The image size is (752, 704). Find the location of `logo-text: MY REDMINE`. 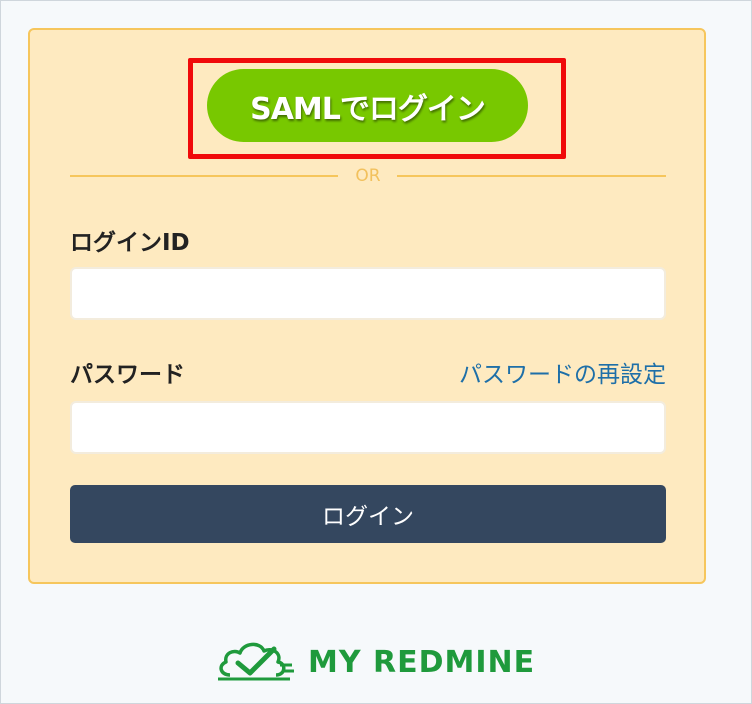

logo-text: MY REDMINE is located at coordinates (422, 662).